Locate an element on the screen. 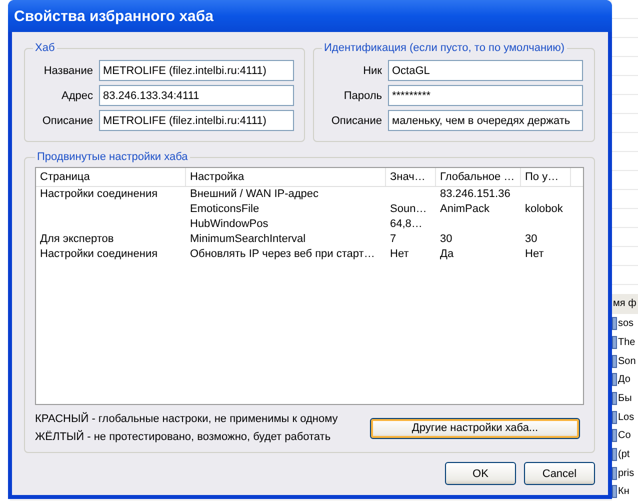 This screenshot has height=501, width=638. table-cell-text: AnimPack is located at coordinates (465, 209).